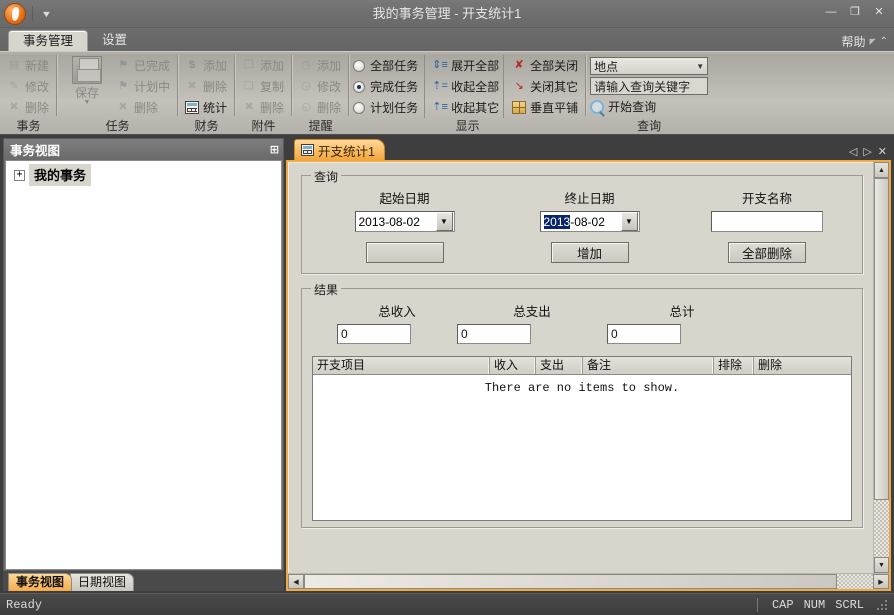 The width and height of the screenshot is (894, 615). What do you see at coordinates (329, 87) in the screenshot?
I see `reminder-edit-label: 修改` at bounding box center [329, 87].